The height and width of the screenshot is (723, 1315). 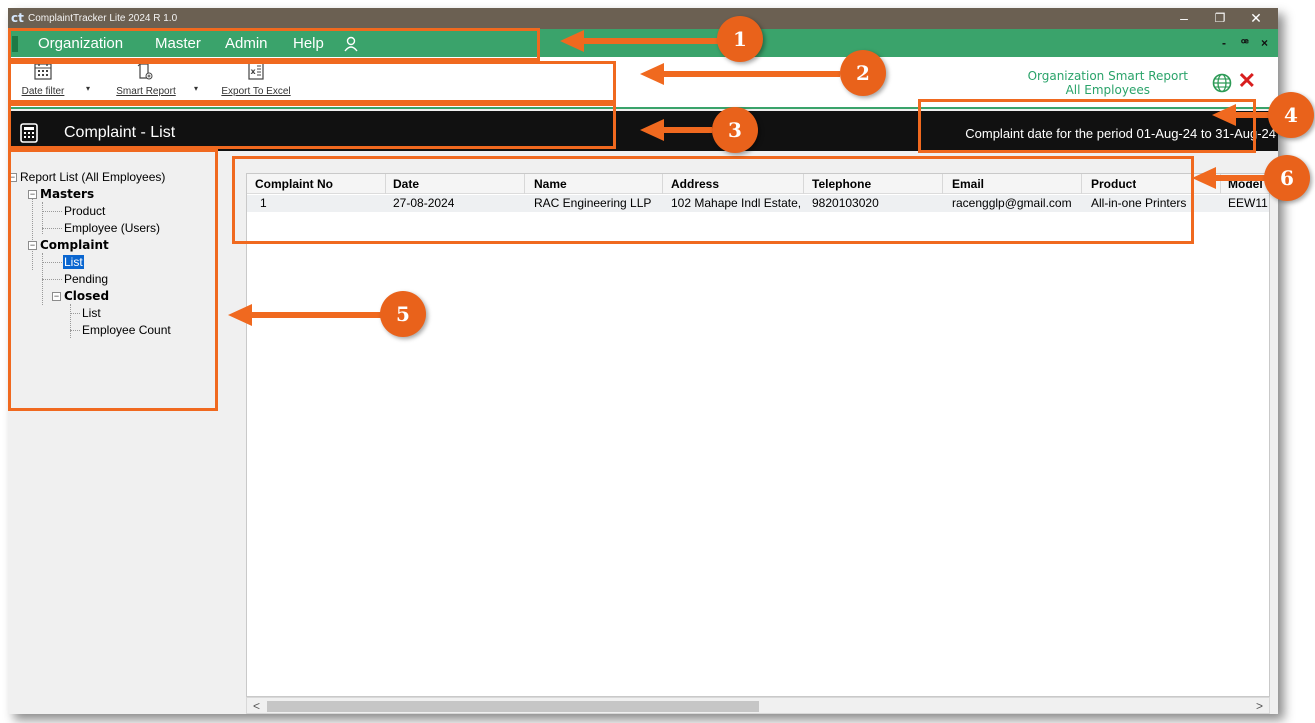 What do you see at coordinates (403, 314) in the screenshot?
I see `annotation-marker-5: 5` at bounding box center [403, 314].